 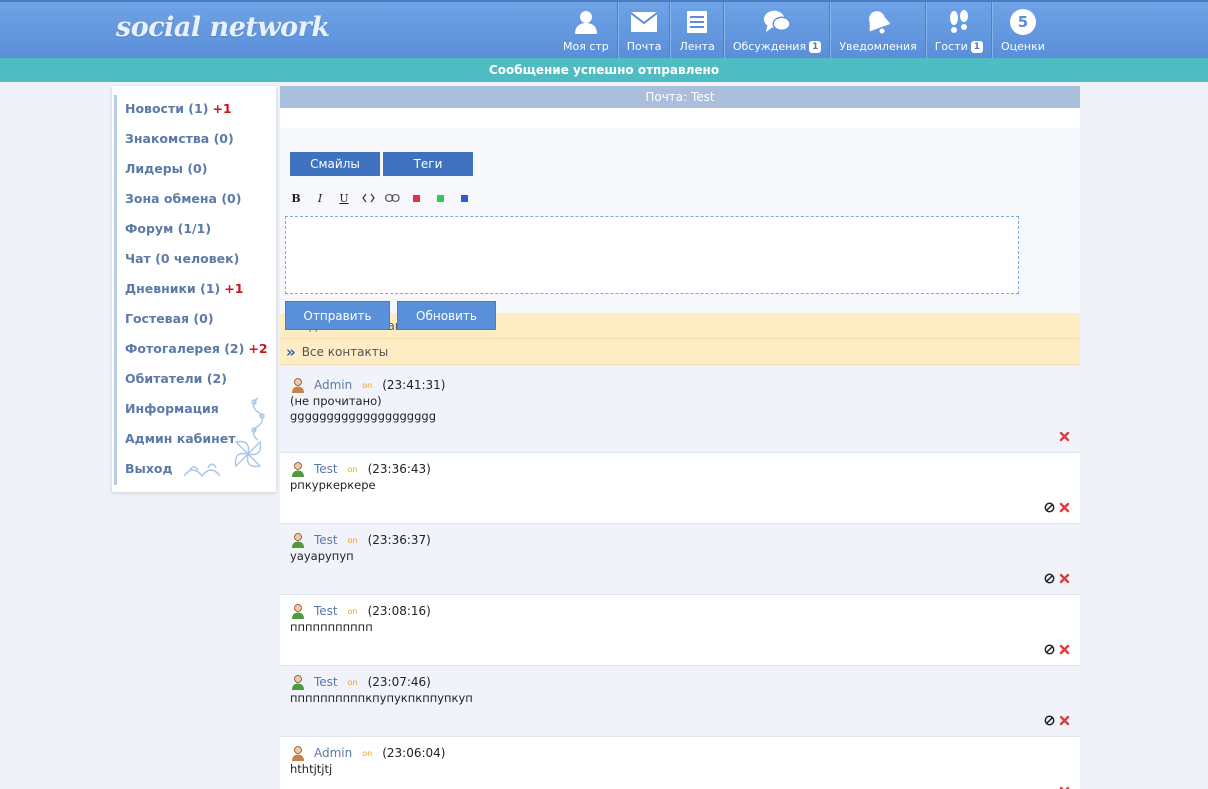 I want to click on sidebar-item-label: Лидеры (0), so click(x=166, y=168).